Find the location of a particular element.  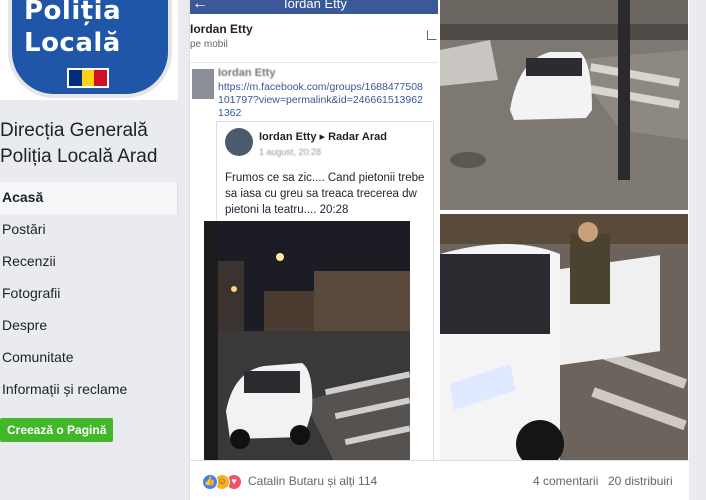

screenshot-topbar-name: Iordan Etty is located at coordinates (315, 5).